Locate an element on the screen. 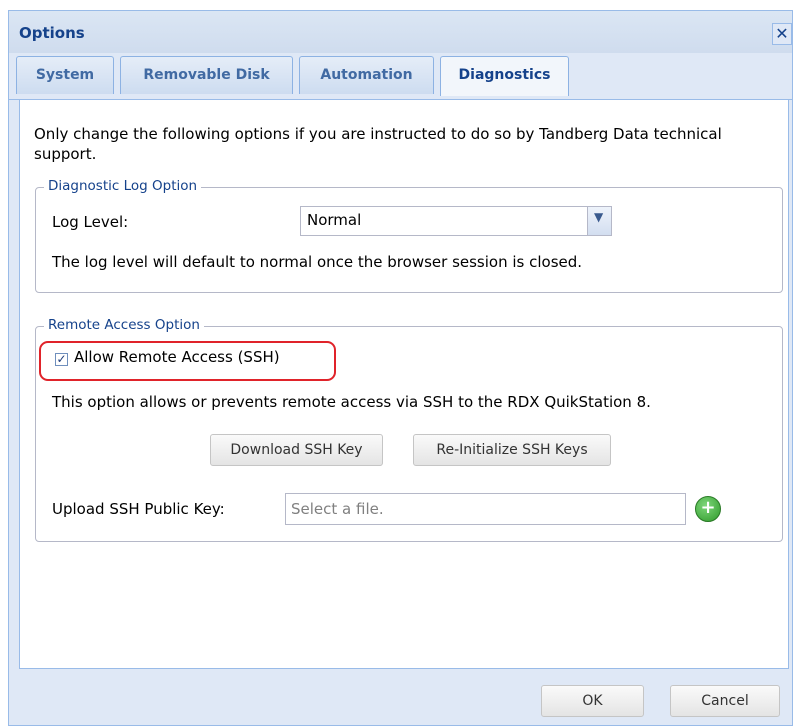  tab-automation: Automation is located at coordinates (366, 75).